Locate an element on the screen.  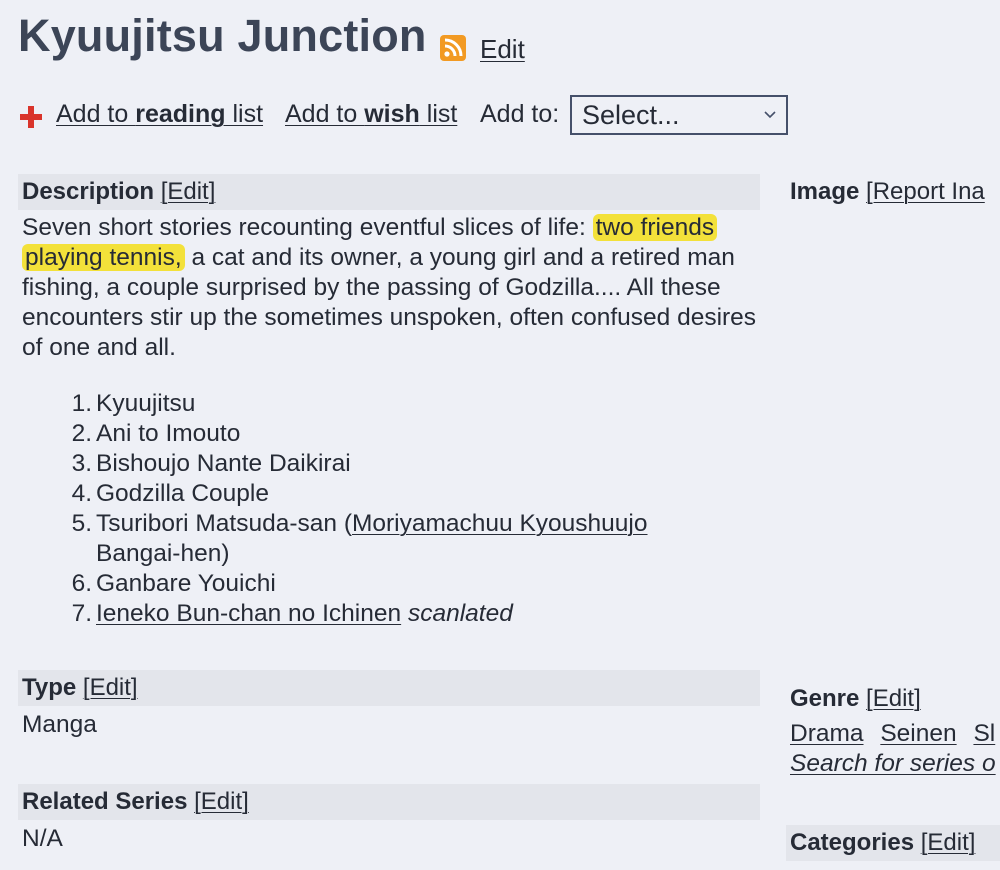
genre-heading: Genre [Edit] is located at coordinates (855, 698).